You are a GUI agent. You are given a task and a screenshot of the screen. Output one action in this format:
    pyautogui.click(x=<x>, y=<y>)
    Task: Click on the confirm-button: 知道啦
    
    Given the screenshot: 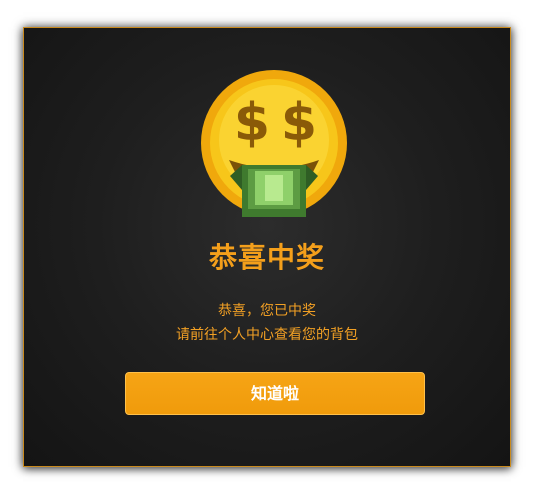 What is the action you would take?
    pyautogui.click(x=275, y=393)
    